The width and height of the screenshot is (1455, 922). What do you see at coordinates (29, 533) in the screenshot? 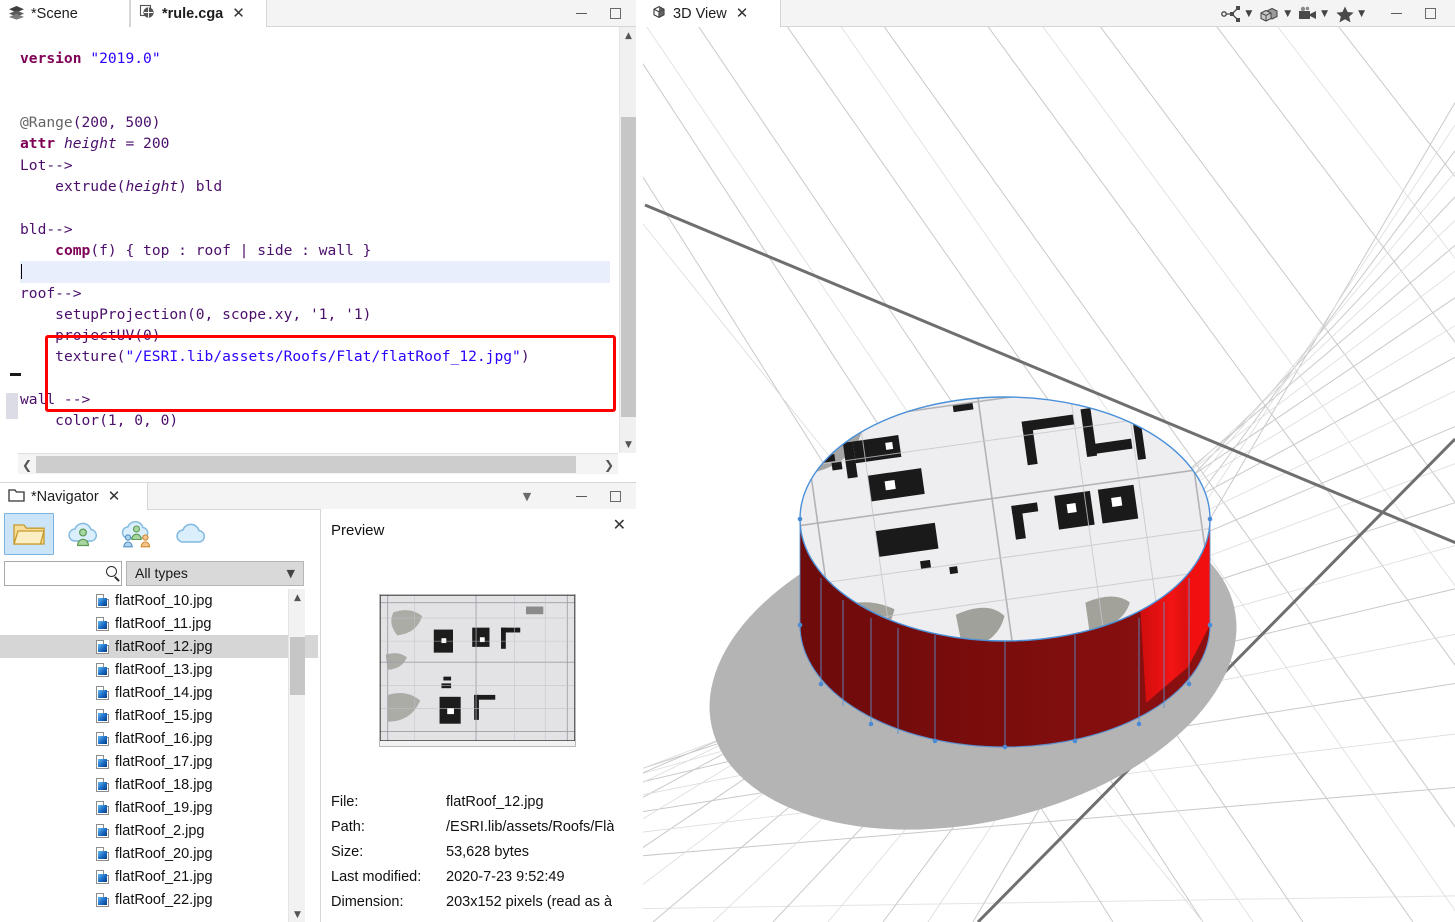
I see `local-folder-icon` at bounding box center [29, 533].